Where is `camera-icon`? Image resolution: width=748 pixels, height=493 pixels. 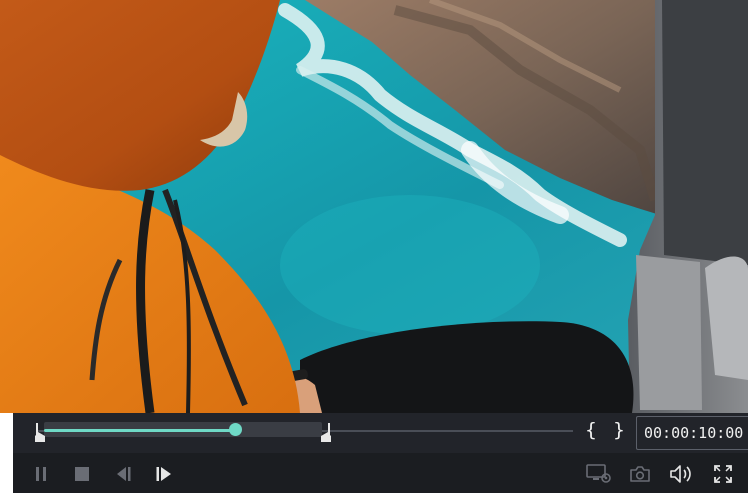 camera-icon is located at coordinates (640, 474).